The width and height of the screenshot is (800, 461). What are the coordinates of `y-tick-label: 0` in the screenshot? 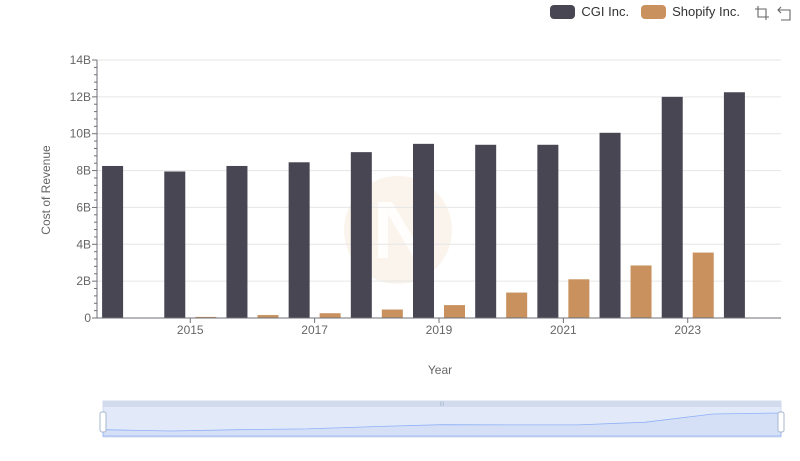 It's located at (87, 318).